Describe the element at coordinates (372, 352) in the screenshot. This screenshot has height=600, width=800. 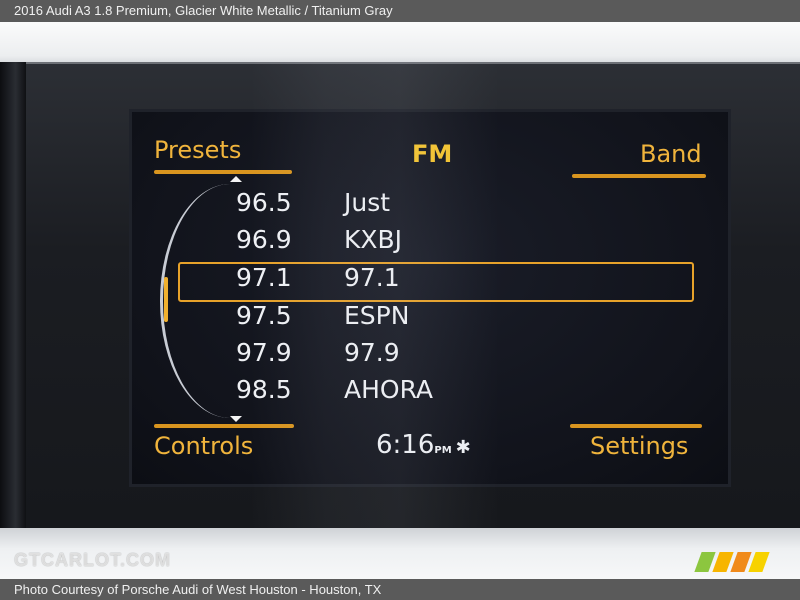
I see `station-name: 97.9` at that location.